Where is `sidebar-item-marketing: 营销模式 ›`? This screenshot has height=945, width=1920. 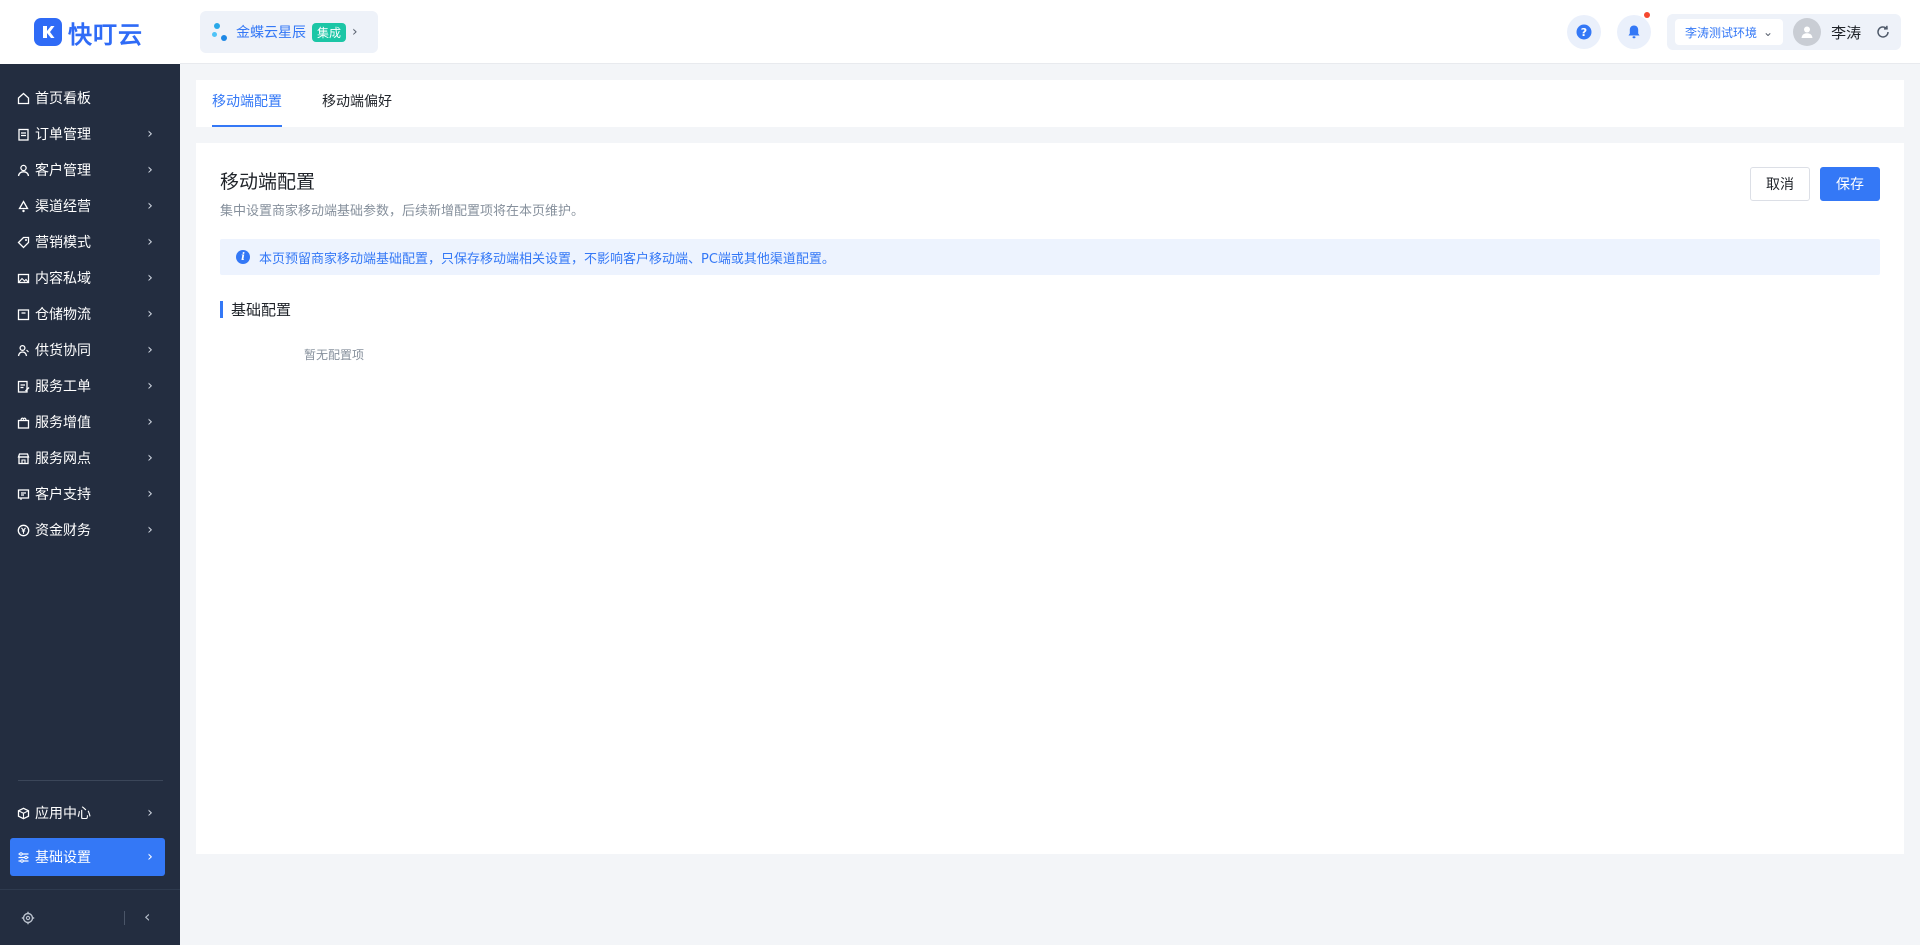
sidebar-item-marketing: 营销模式 › is located at coordinates (87, 242).